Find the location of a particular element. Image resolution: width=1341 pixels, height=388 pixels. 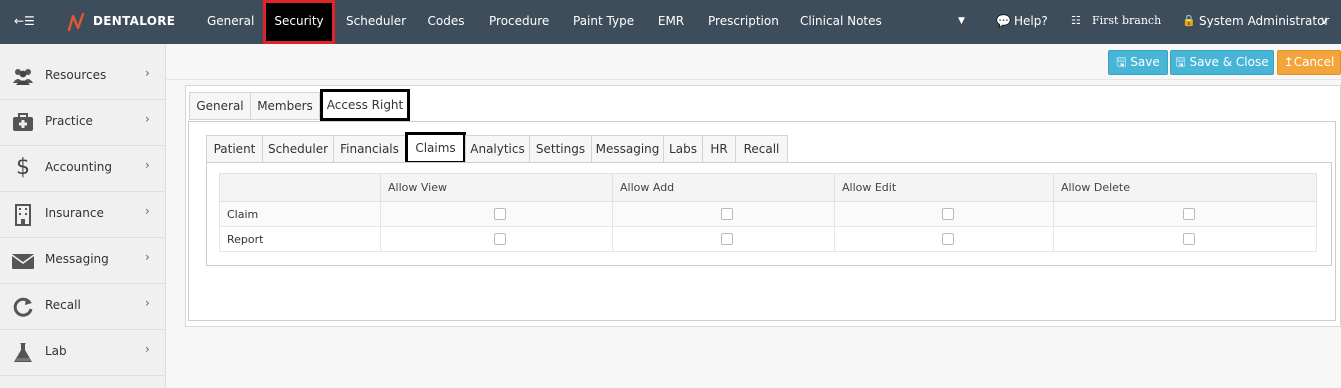

sidebar-item-label: Practice is located at coordinates (69, 121).